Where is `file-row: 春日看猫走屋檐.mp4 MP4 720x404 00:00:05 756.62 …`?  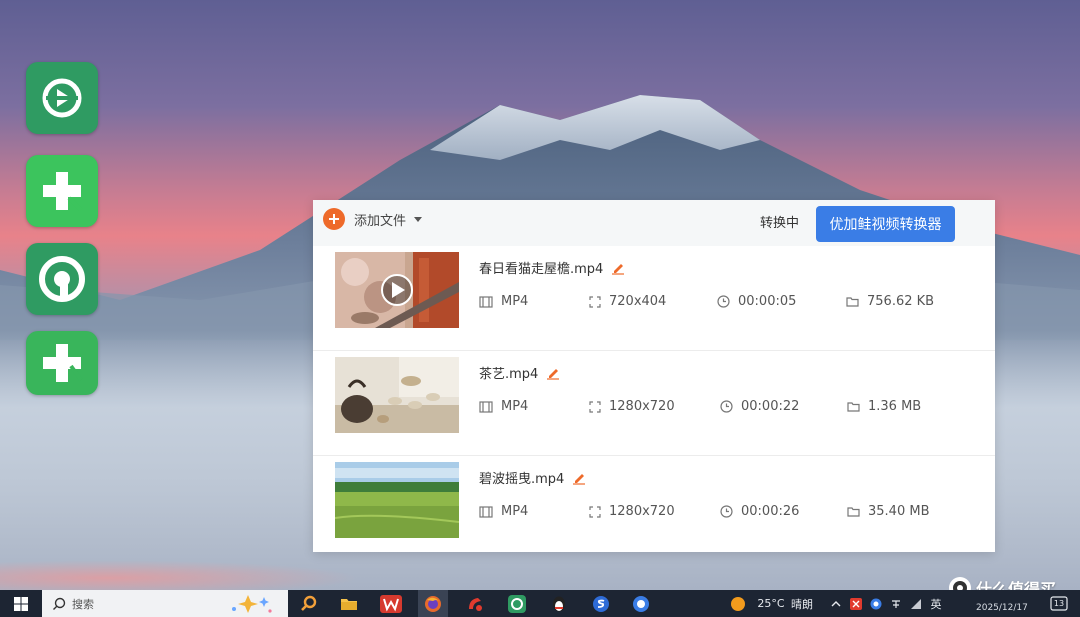 file-row: 春日看猫走屋檐.mp4 MP4 720x404 00:00:05 756.62 … is located at coordinates (654, 298).